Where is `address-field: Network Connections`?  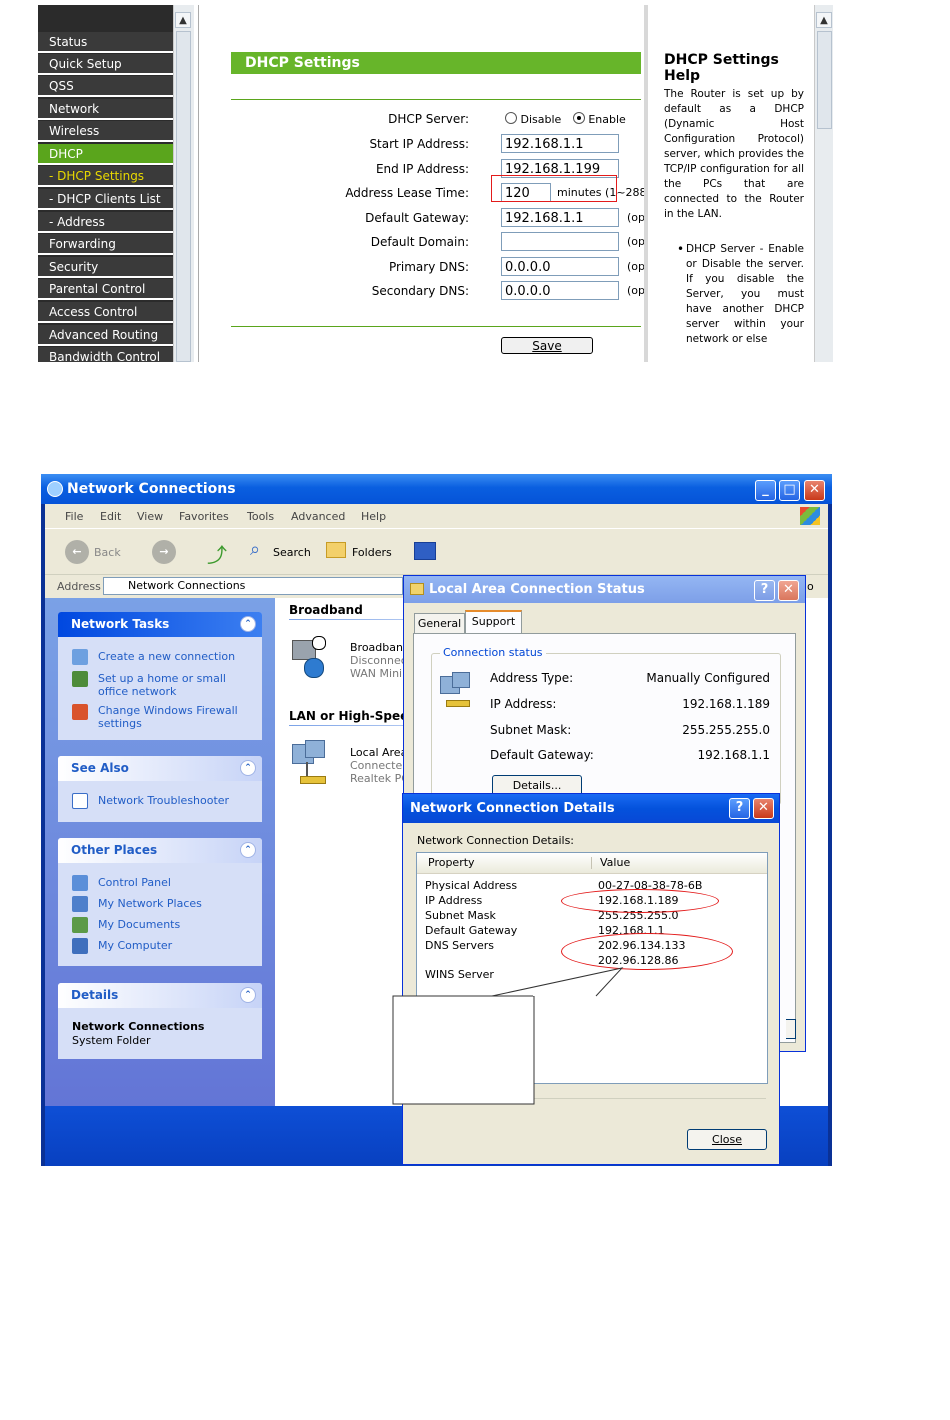 address-field: Network Connections is located at coordinates (253, 586).